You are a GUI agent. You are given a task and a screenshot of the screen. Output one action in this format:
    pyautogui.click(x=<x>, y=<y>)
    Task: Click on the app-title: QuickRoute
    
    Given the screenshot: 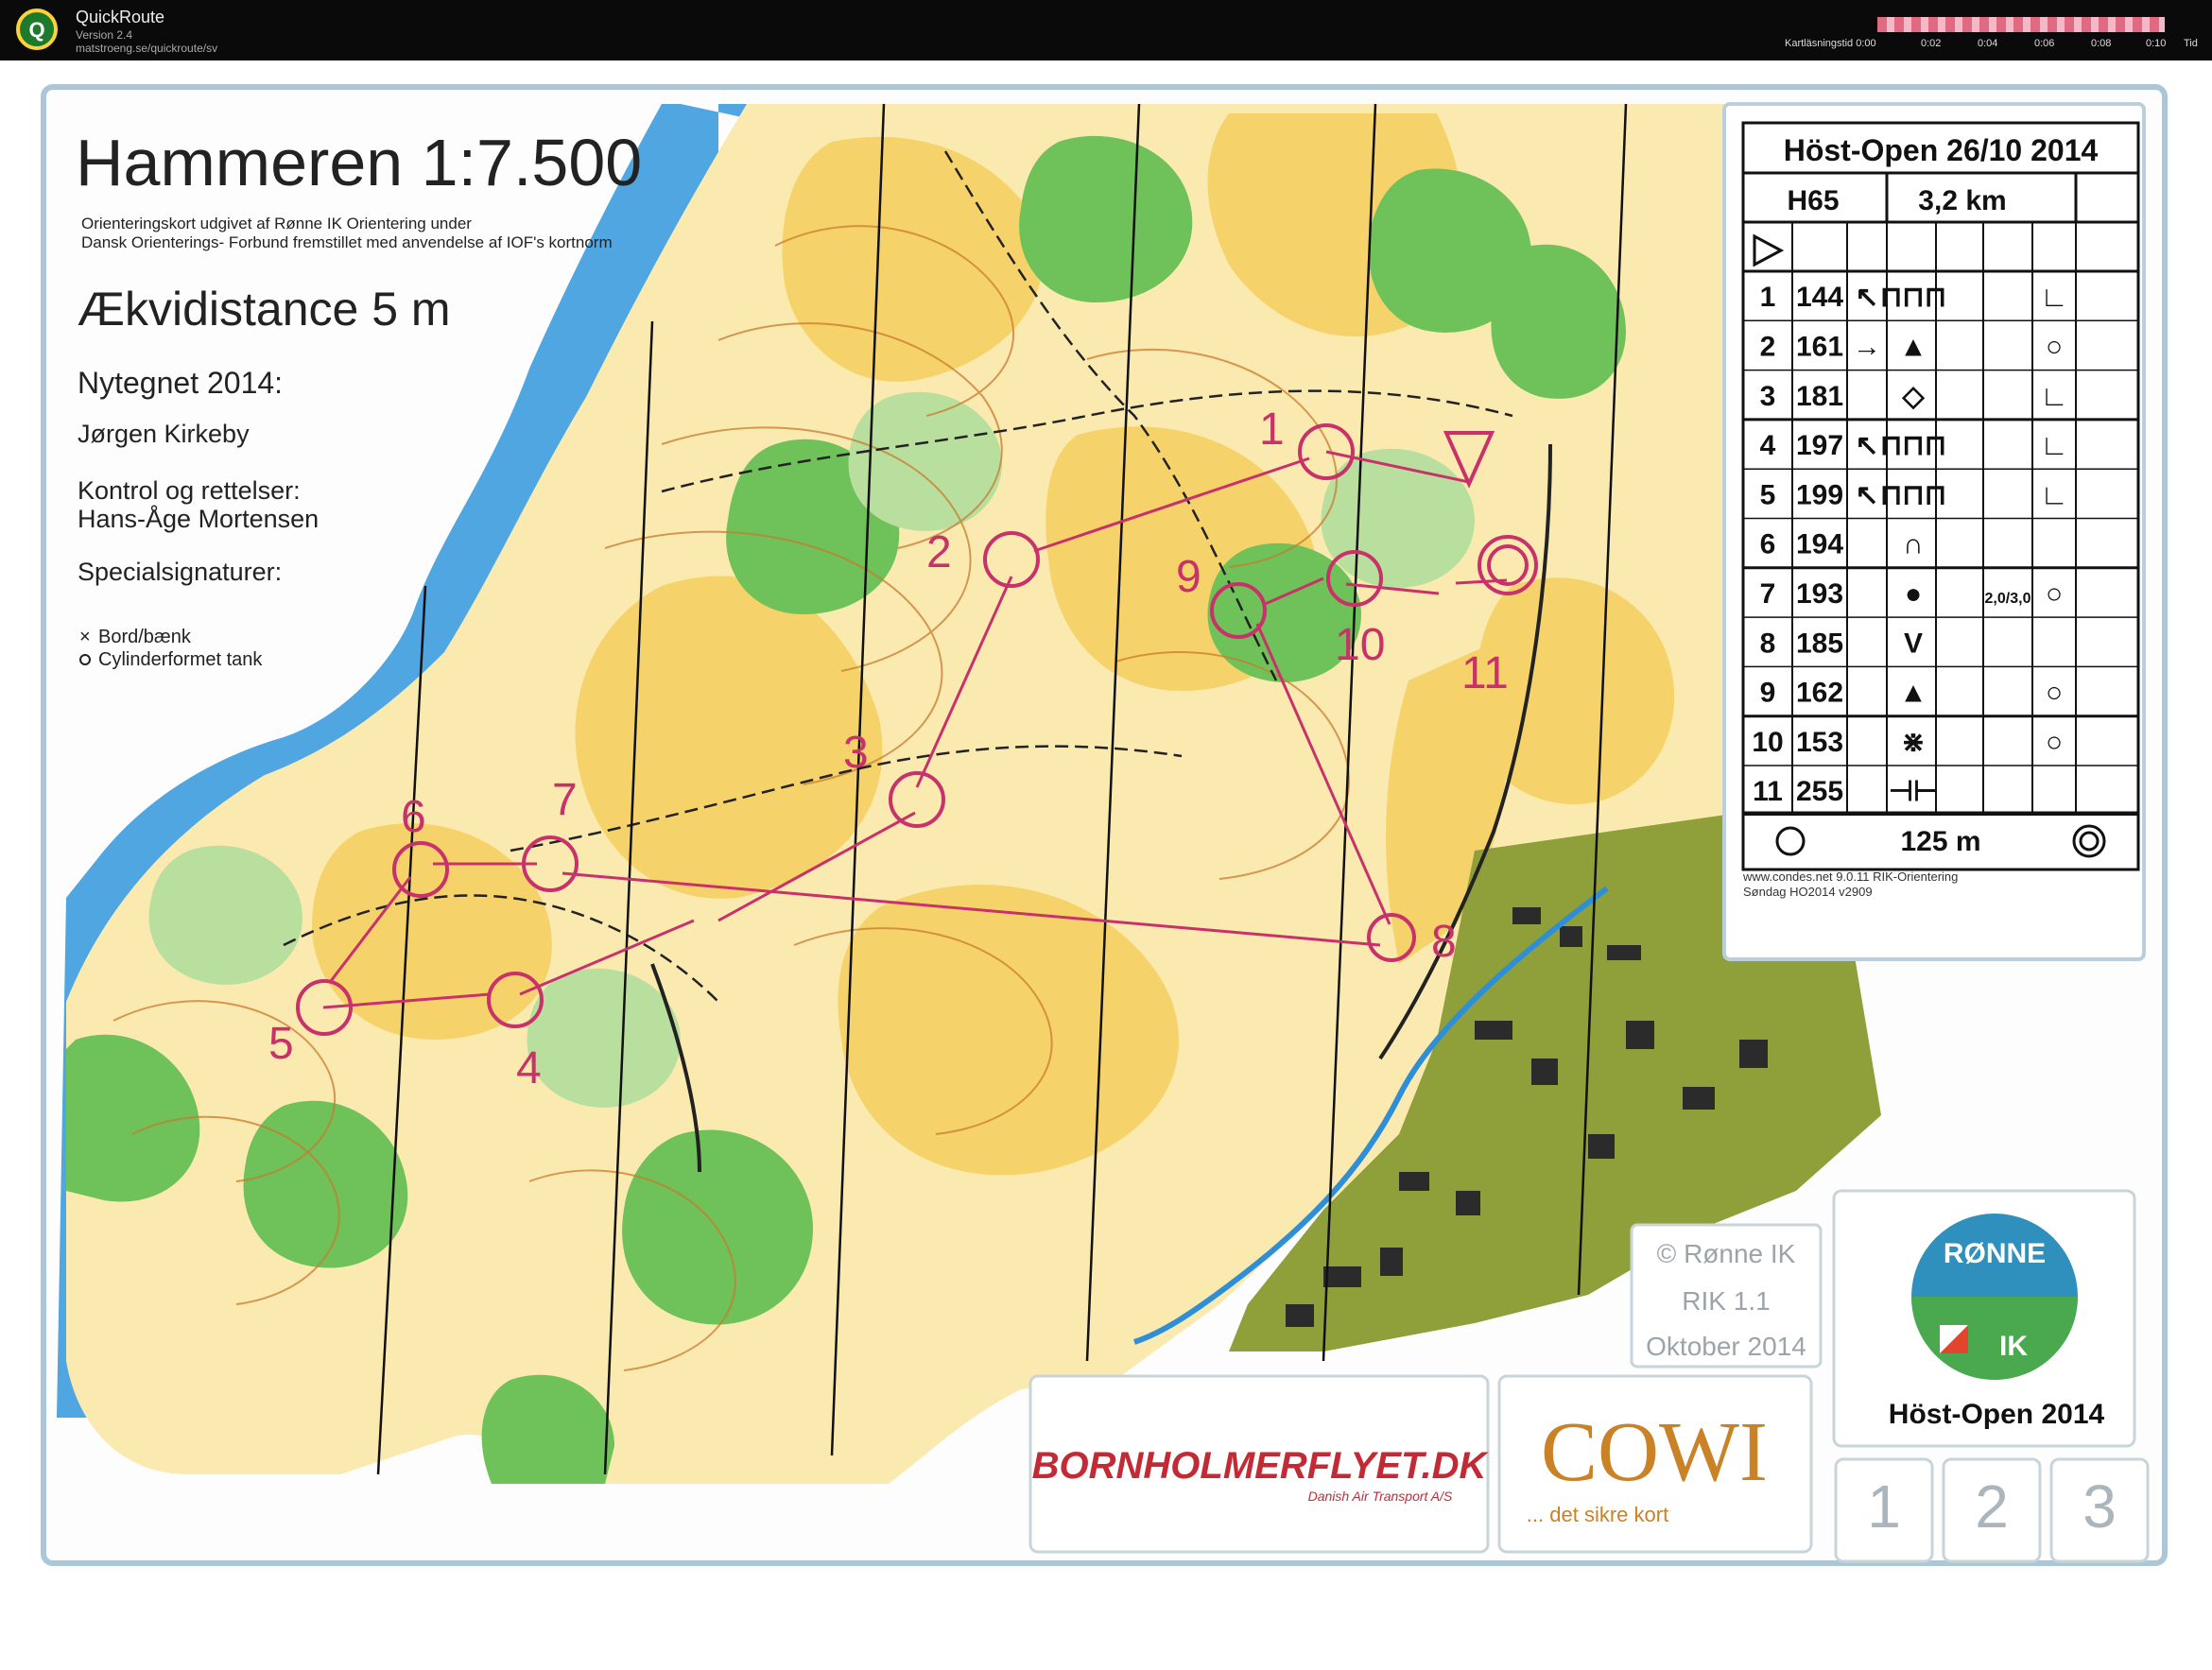 What is the action you would take?
    pyautogui.click(x=120, y=17)
    